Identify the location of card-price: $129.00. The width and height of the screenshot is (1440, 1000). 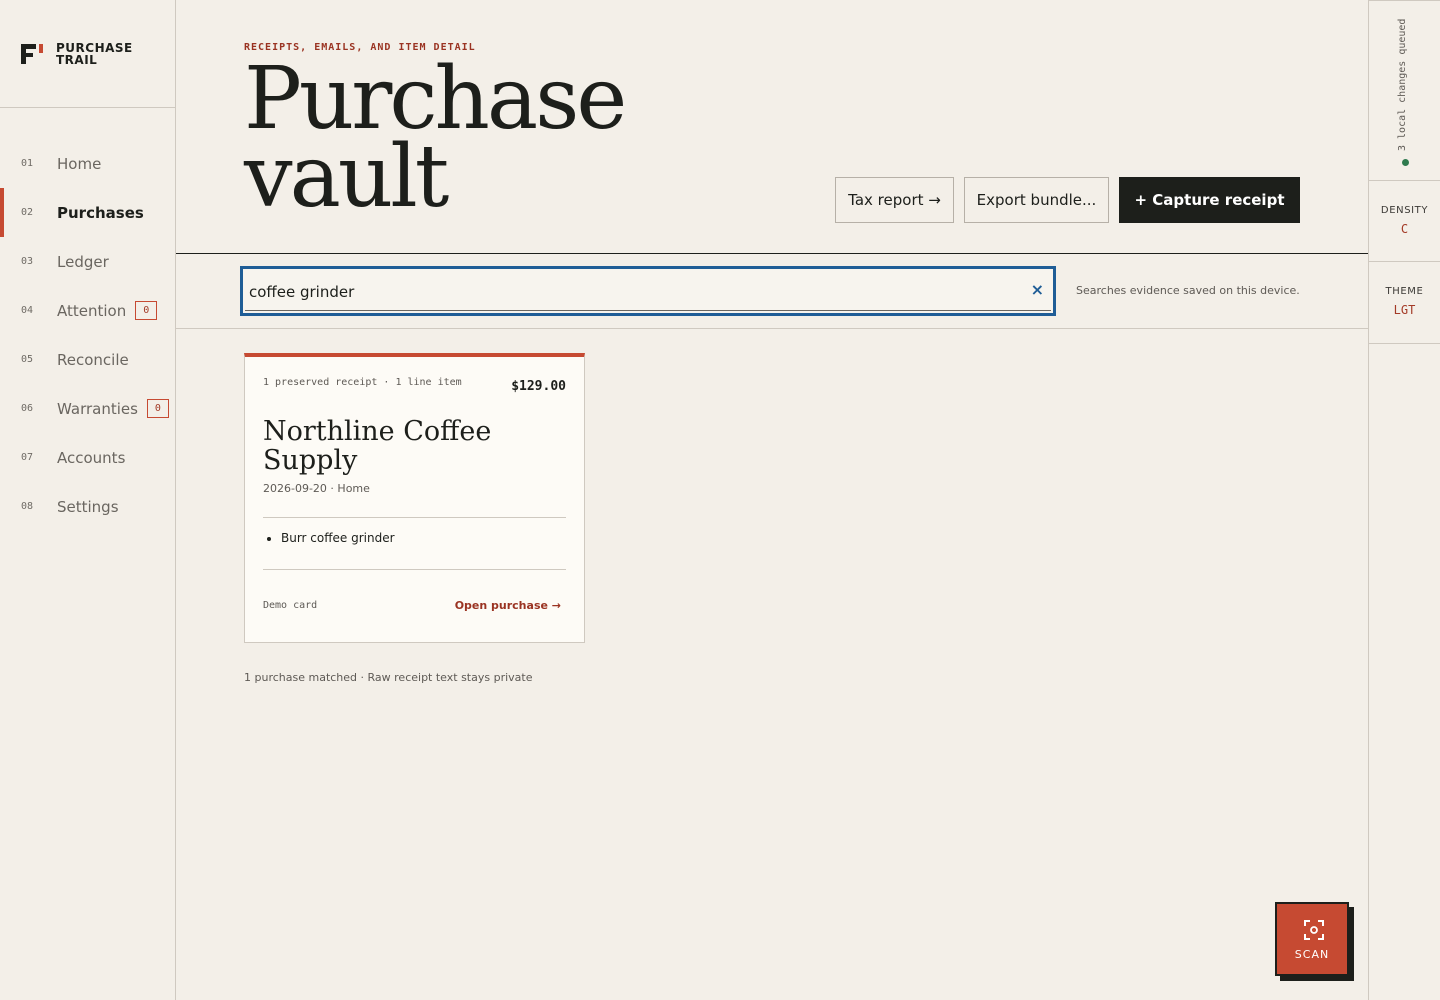
(538, 386).